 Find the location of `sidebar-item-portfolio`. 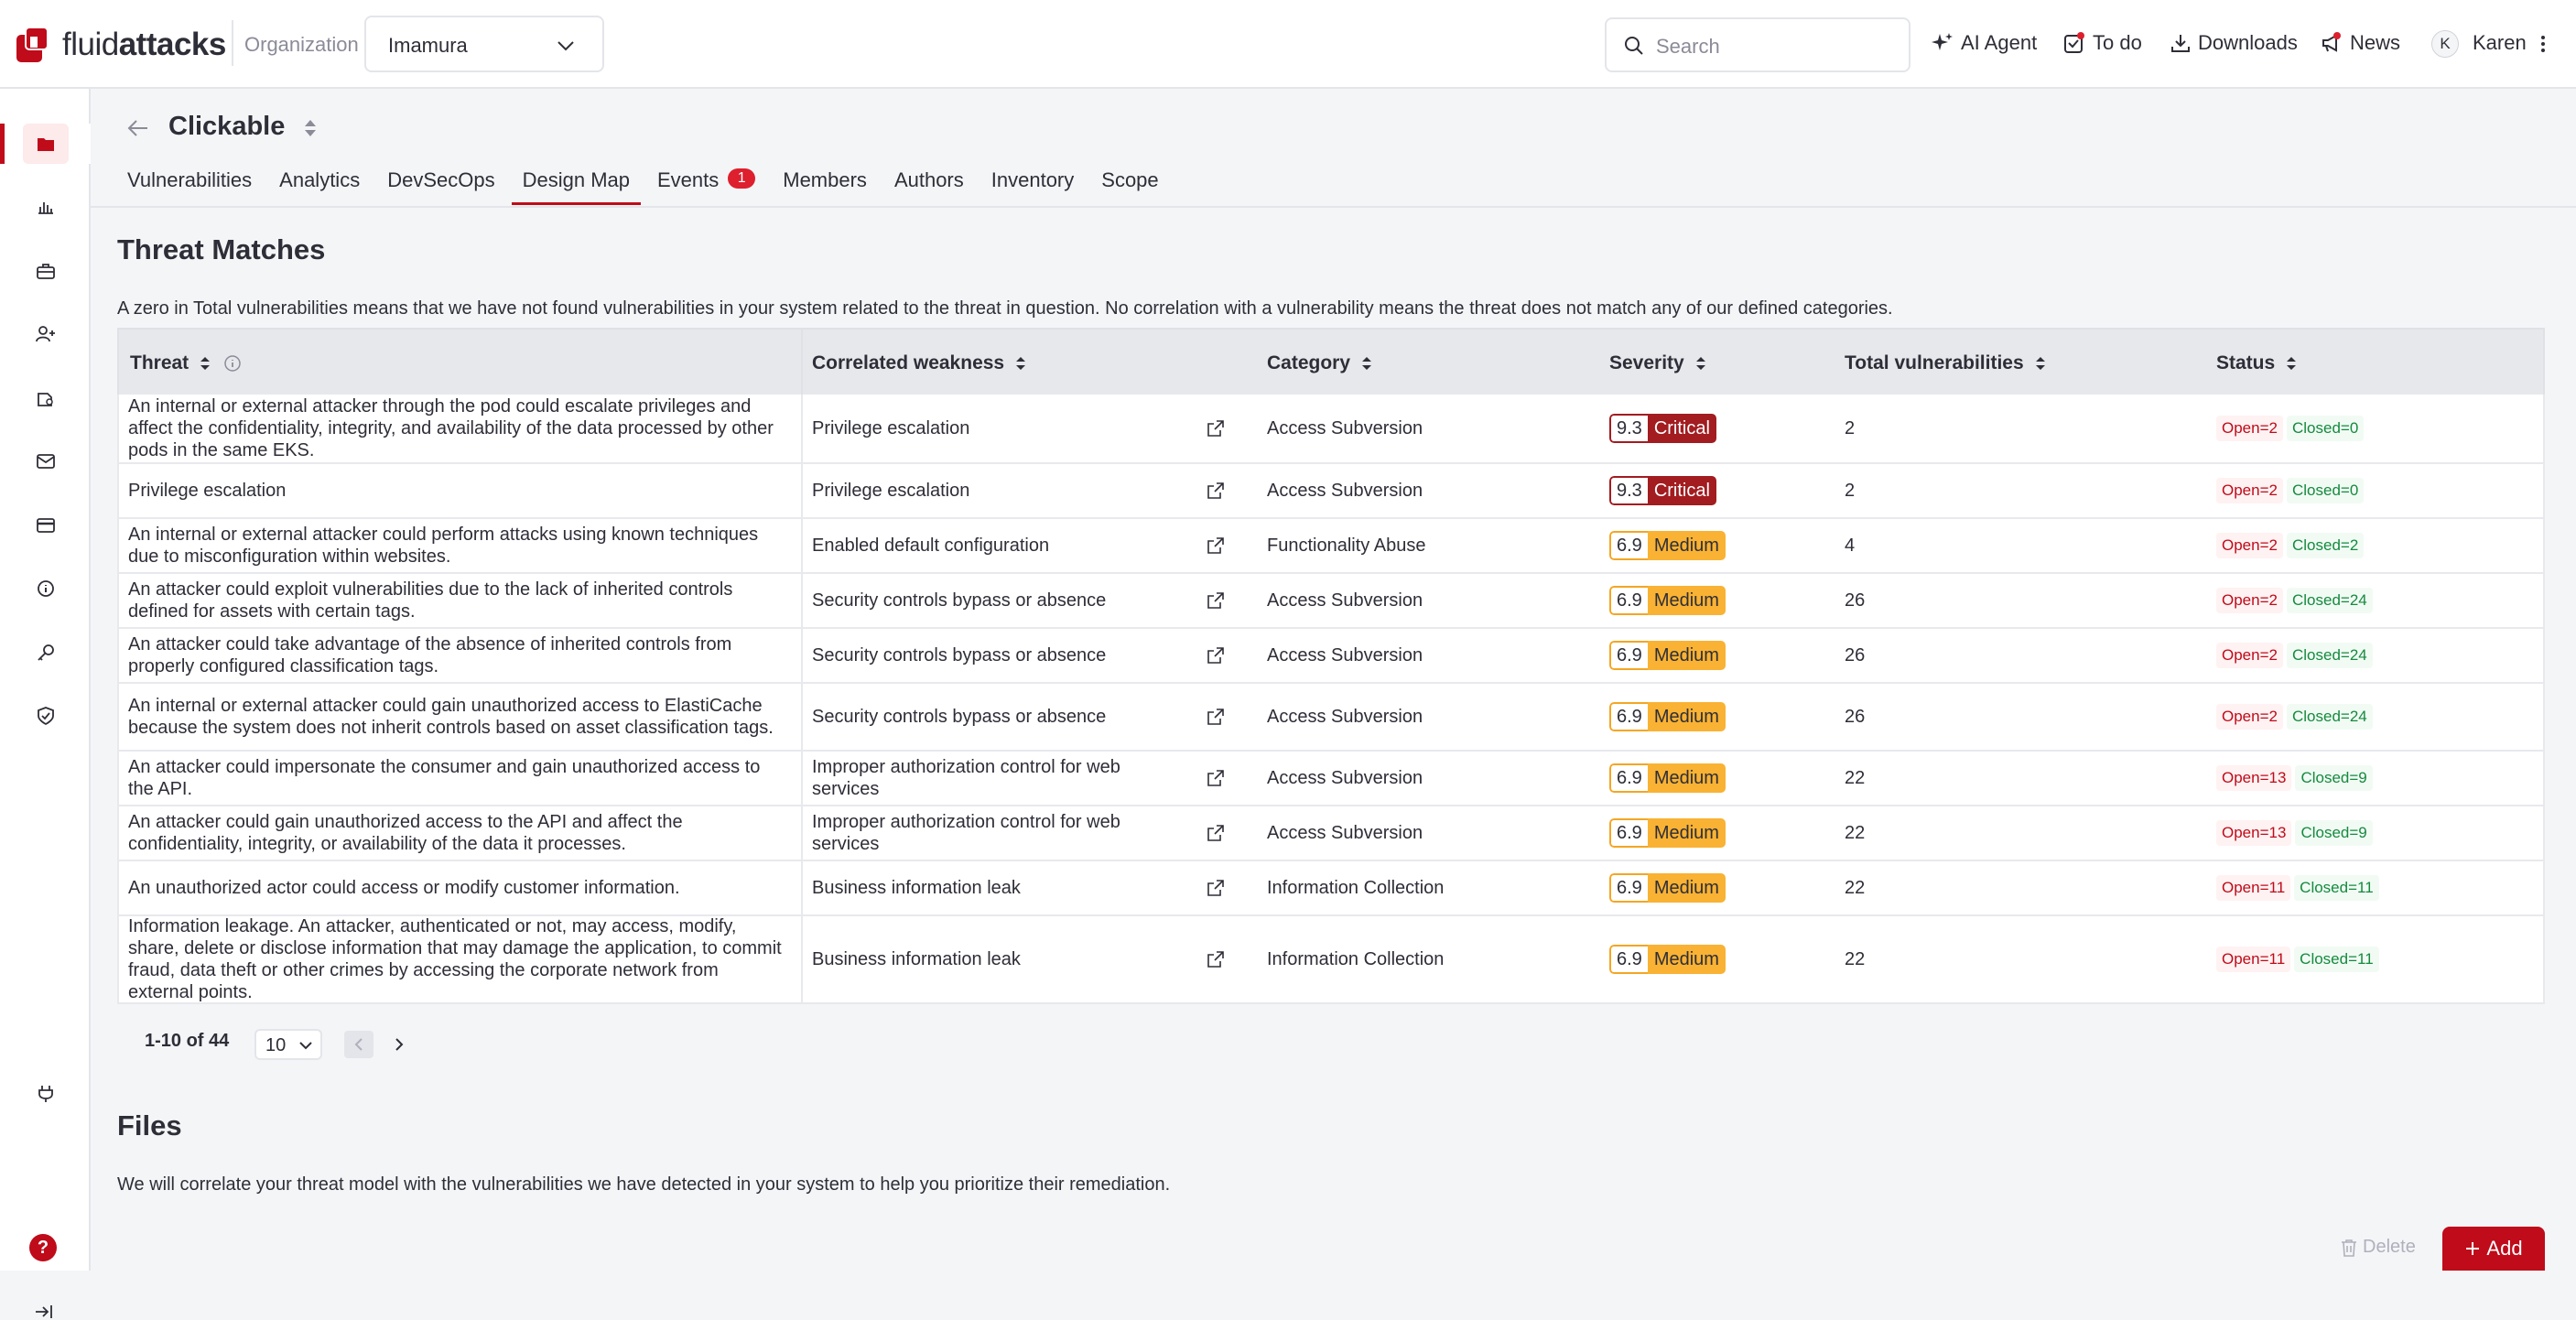

sidebar-item-portfolio is located at coordinates (46, 271).